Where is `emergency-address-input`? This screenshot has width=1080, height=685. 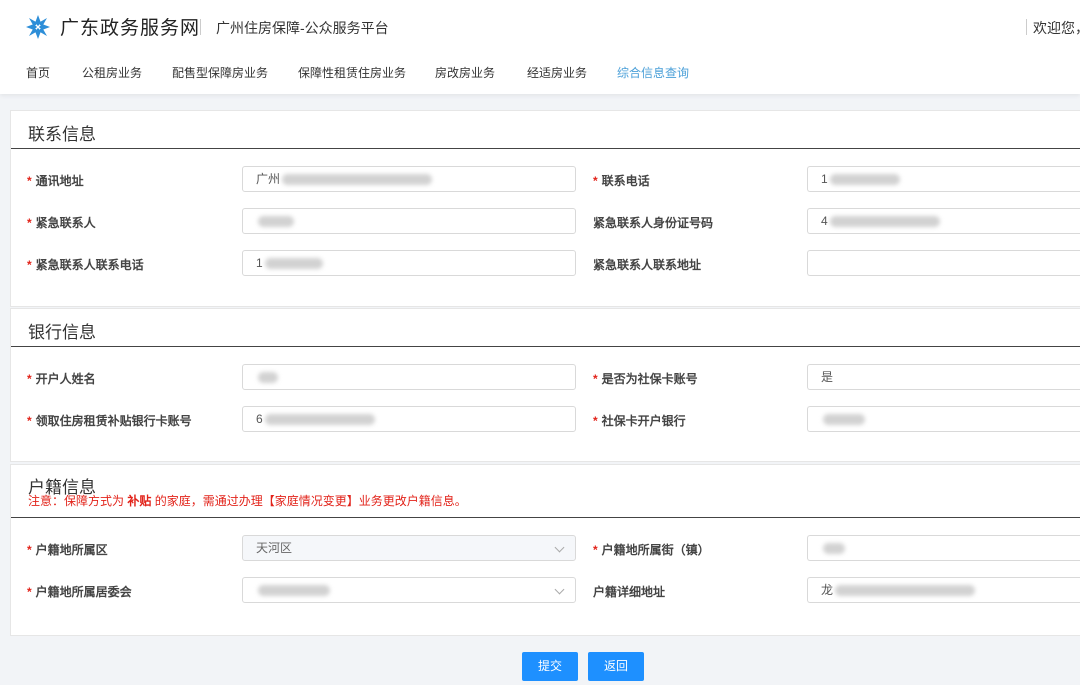
emergency-address-input is located at coordinates (943, 263).